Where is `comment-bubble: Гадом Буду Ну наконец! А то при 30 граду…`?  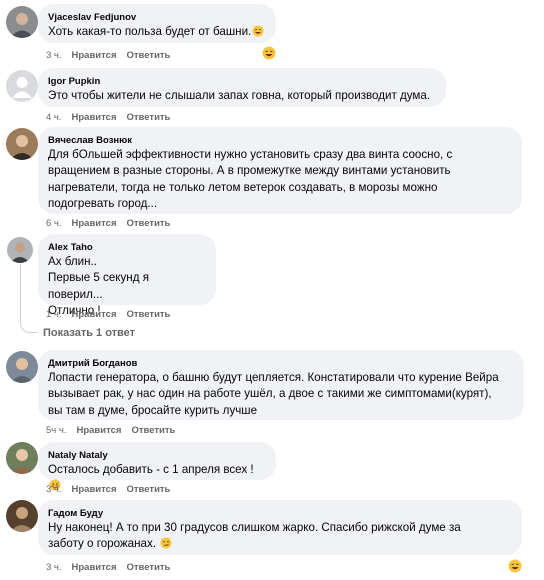
comment-bubble: Гадом Буду Ну наконец! А то при 30 граду… is located at coordinates (280, 527).